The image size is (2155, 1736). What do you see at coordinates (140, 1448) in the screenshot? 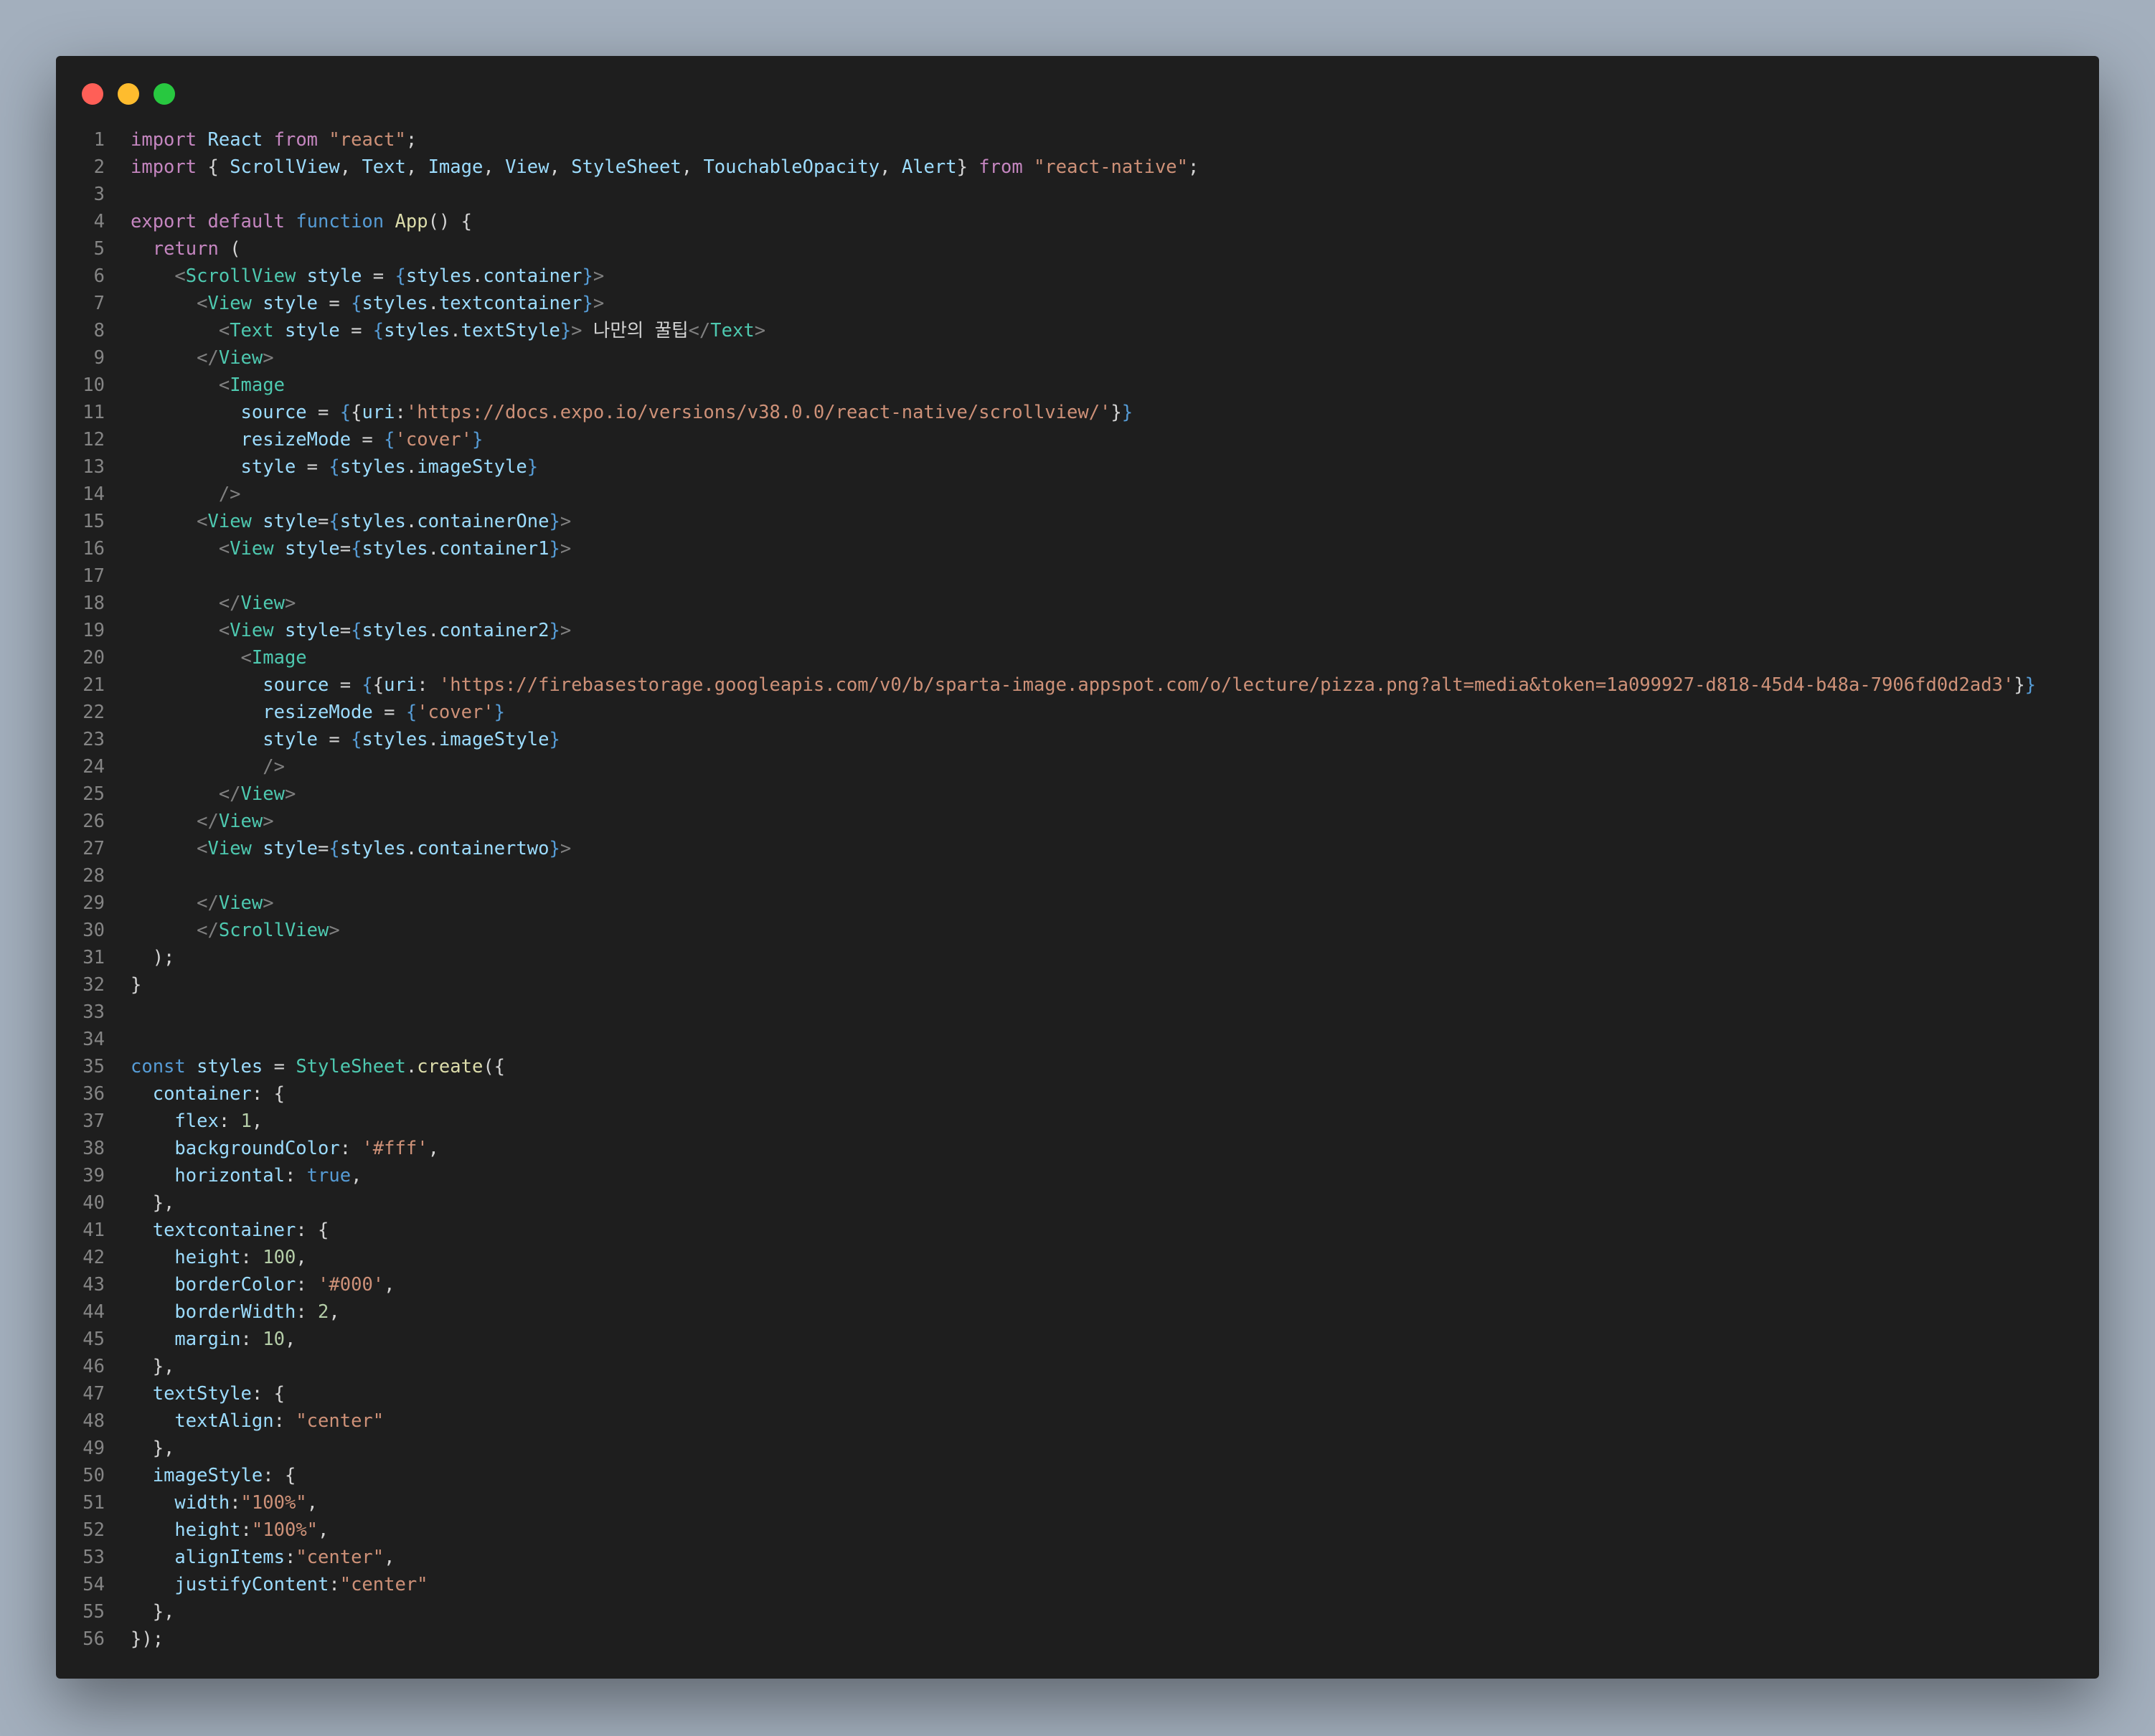
I see `code-text: },` at bounding box center [140, 1448].